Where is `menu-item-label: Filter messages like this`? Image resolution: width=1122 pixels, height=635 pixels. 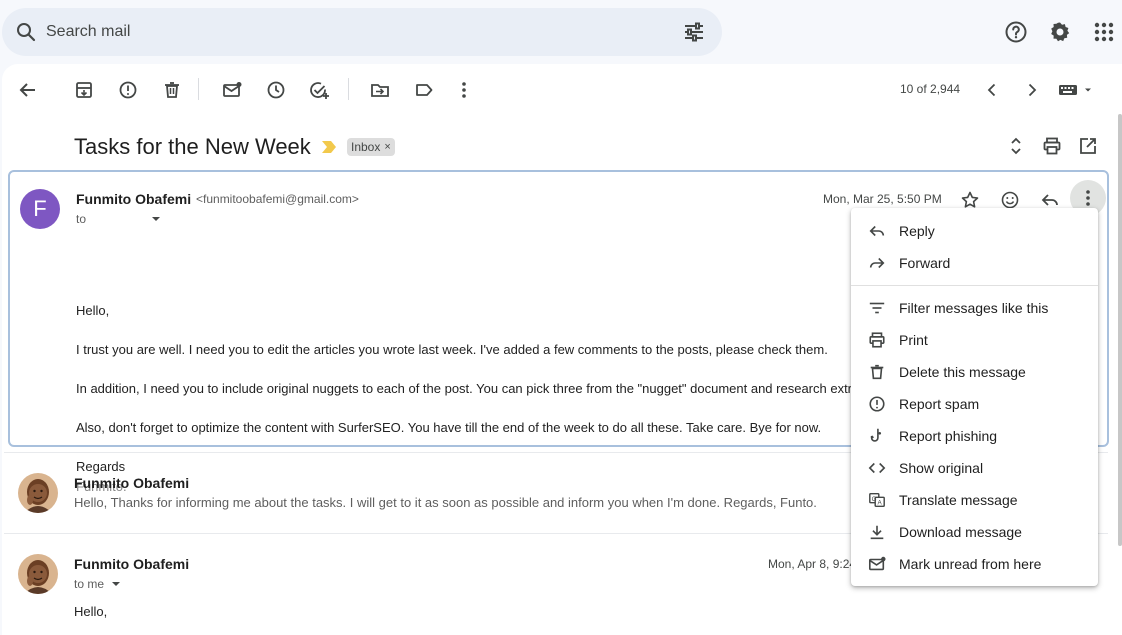
menu-item-label: Filter messages like this is located at coordinates (974, 308).